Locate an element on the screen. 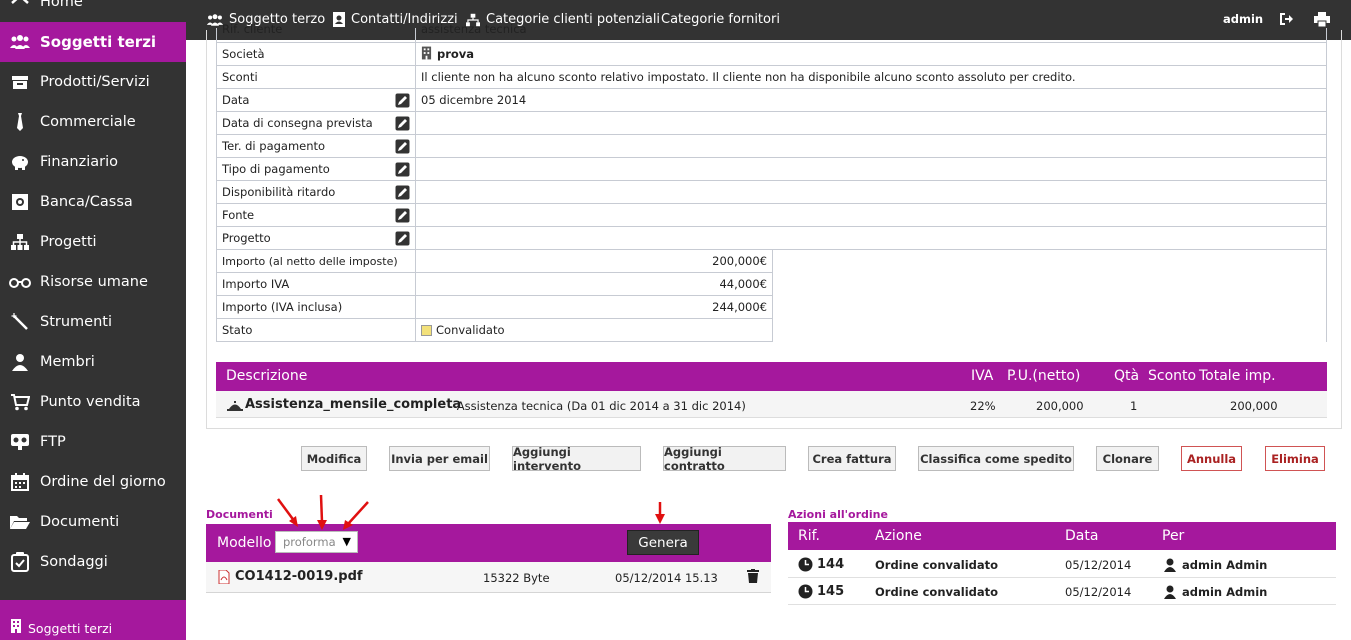 Image resolution: width=1351 pixels, height=640 pixels. sidebar-item-soggetti-terzi: Soggetti terzi is located at coordinates (93, 42).